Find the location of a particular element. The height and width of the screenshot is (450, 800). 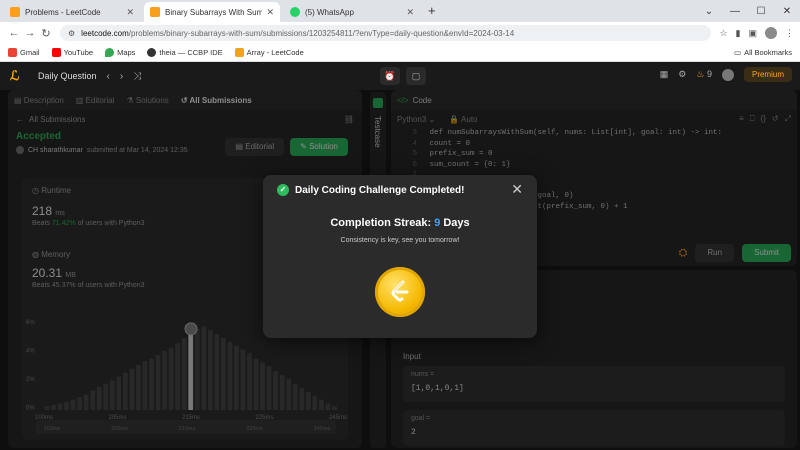

completion-streak: Completion Streak: 9 Days is located at coordinates (400, 223).